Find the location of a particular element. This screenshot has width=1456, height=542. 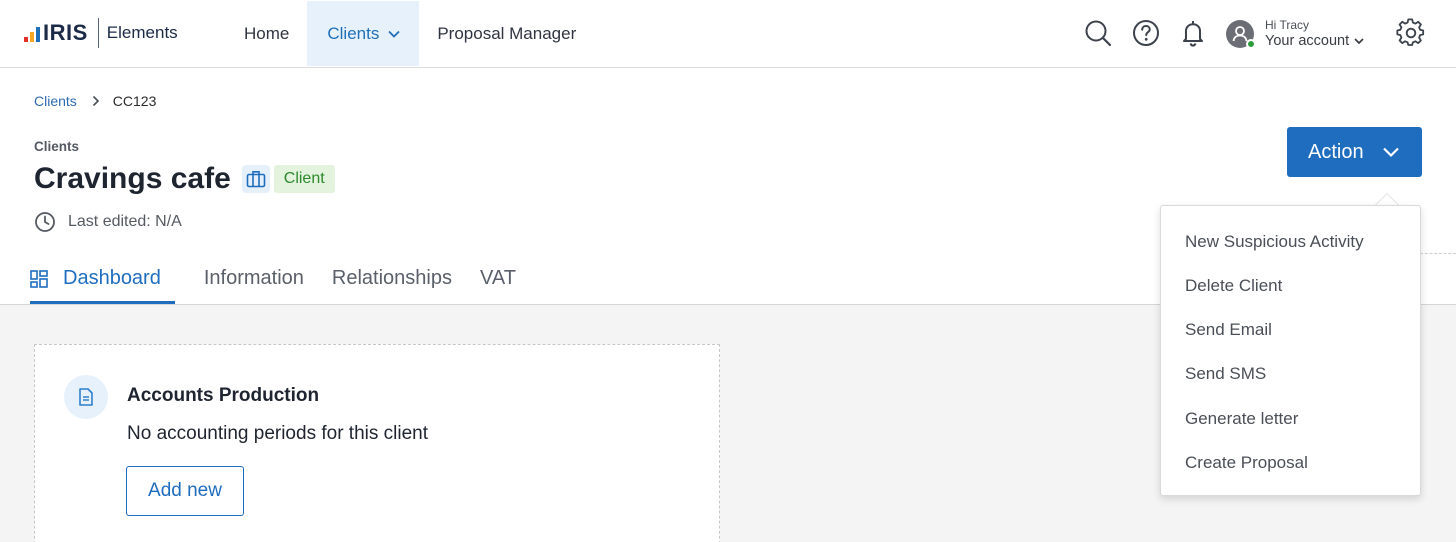

account-menu: Hi Tracy Your account is located at coordinates (1295, 34).